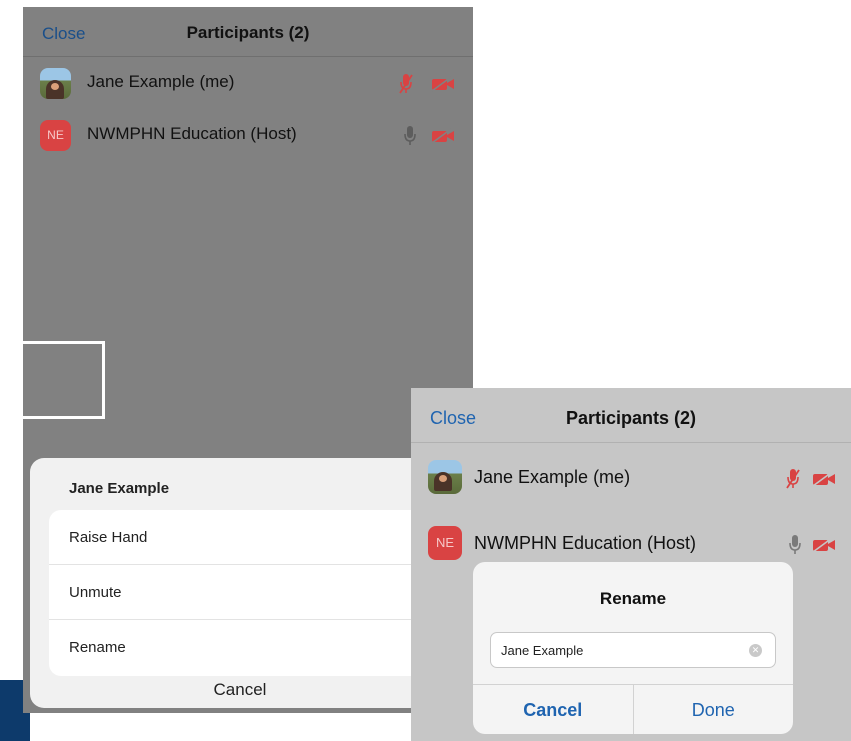  Describe the element at coordinates (755, 650) in the screenshot. I see `clear-text-icon: ✕` at that location.